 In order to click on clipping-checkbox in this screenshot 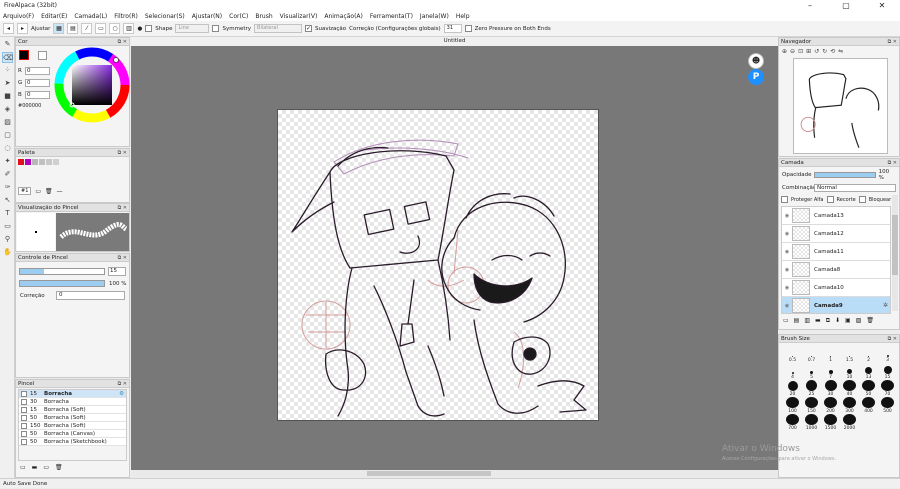, I will do `click(830, 199)`.